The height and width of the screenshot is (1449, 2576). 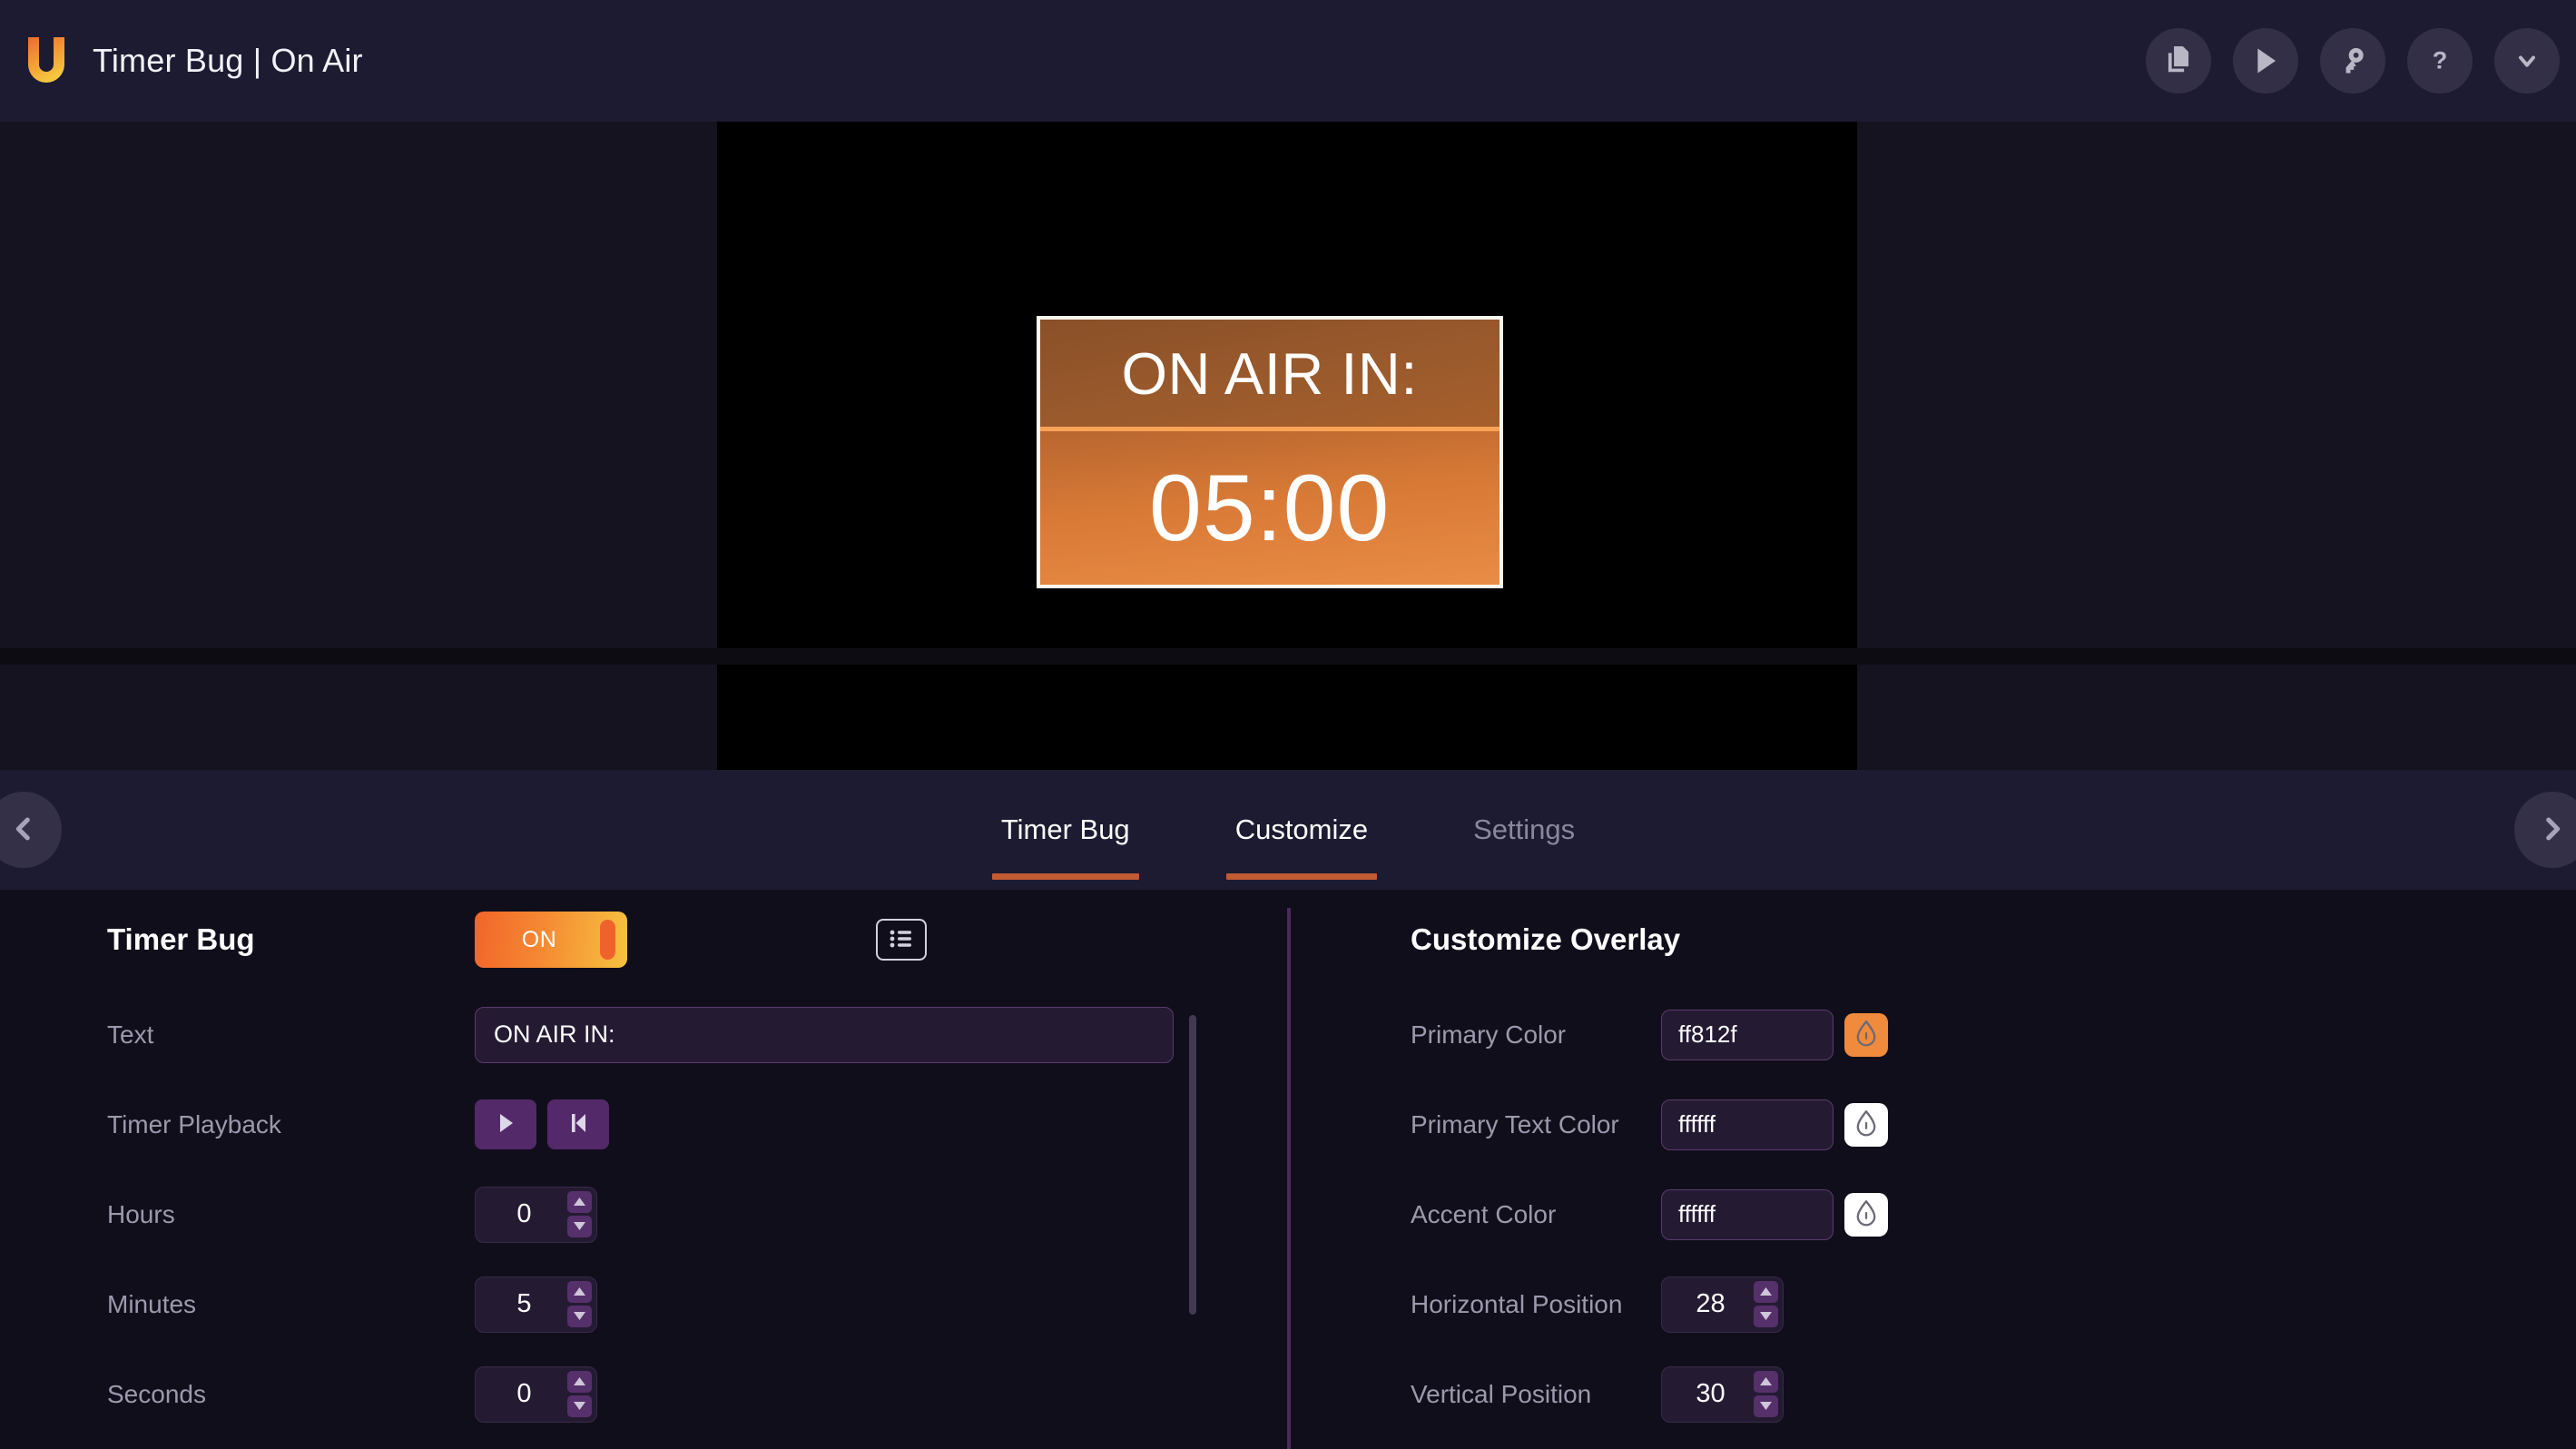 I want to click on tab-settings: Settings, so click(x=1524, y=830).